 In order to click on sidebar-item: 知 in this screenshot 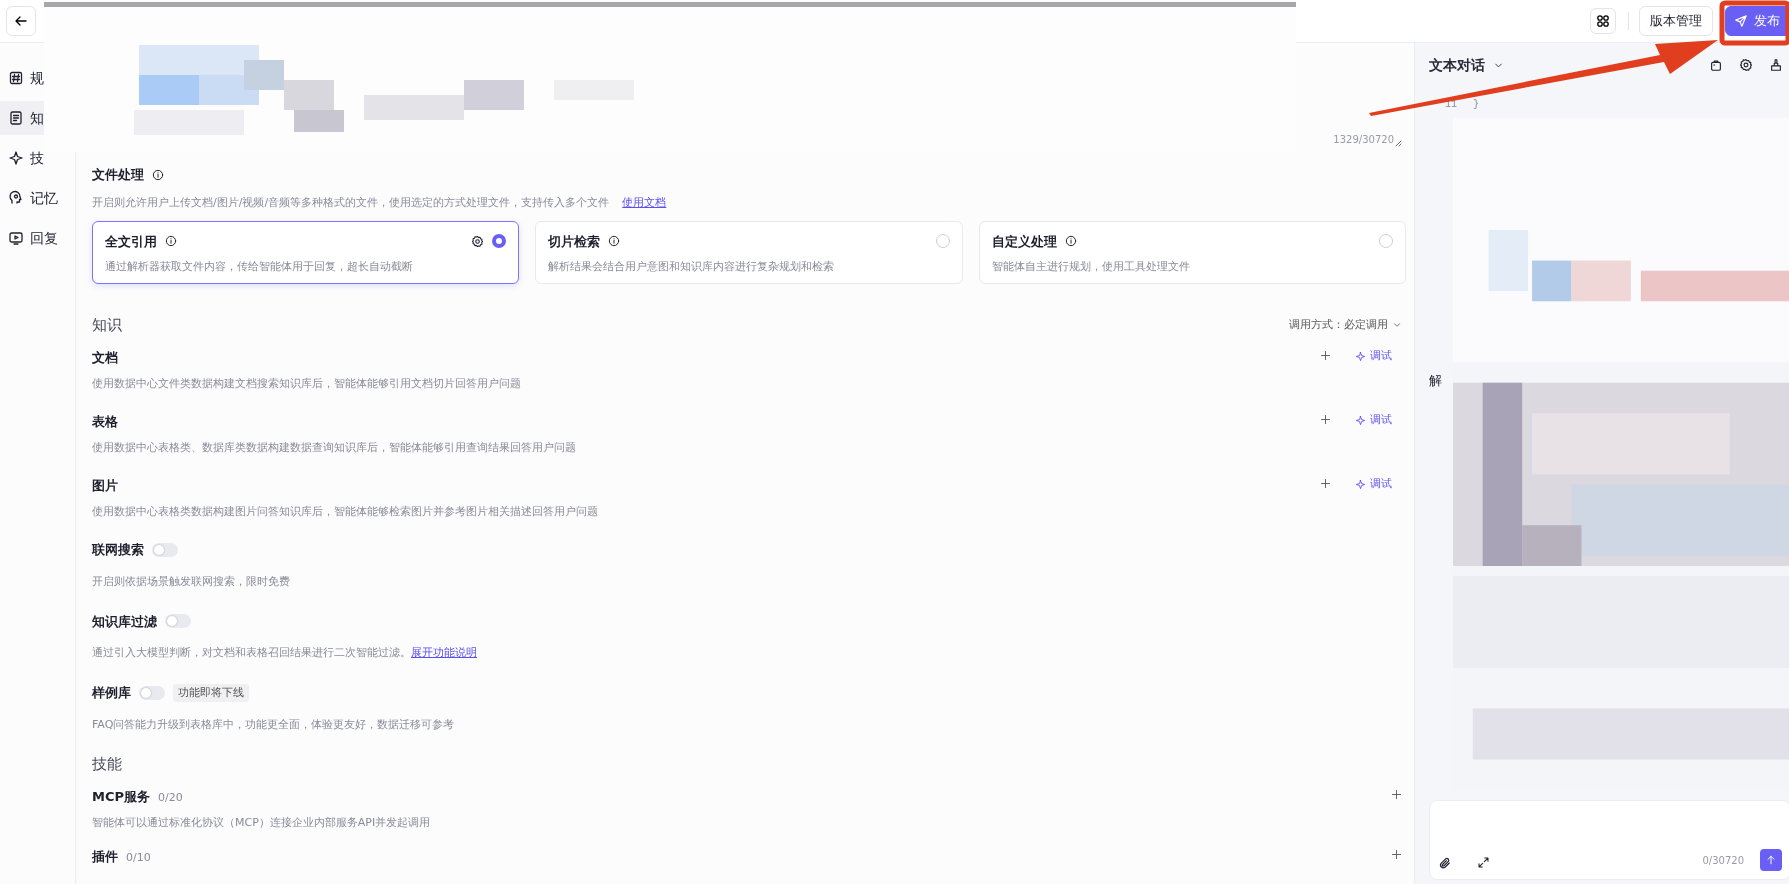, I will do `click(23, 118)`.